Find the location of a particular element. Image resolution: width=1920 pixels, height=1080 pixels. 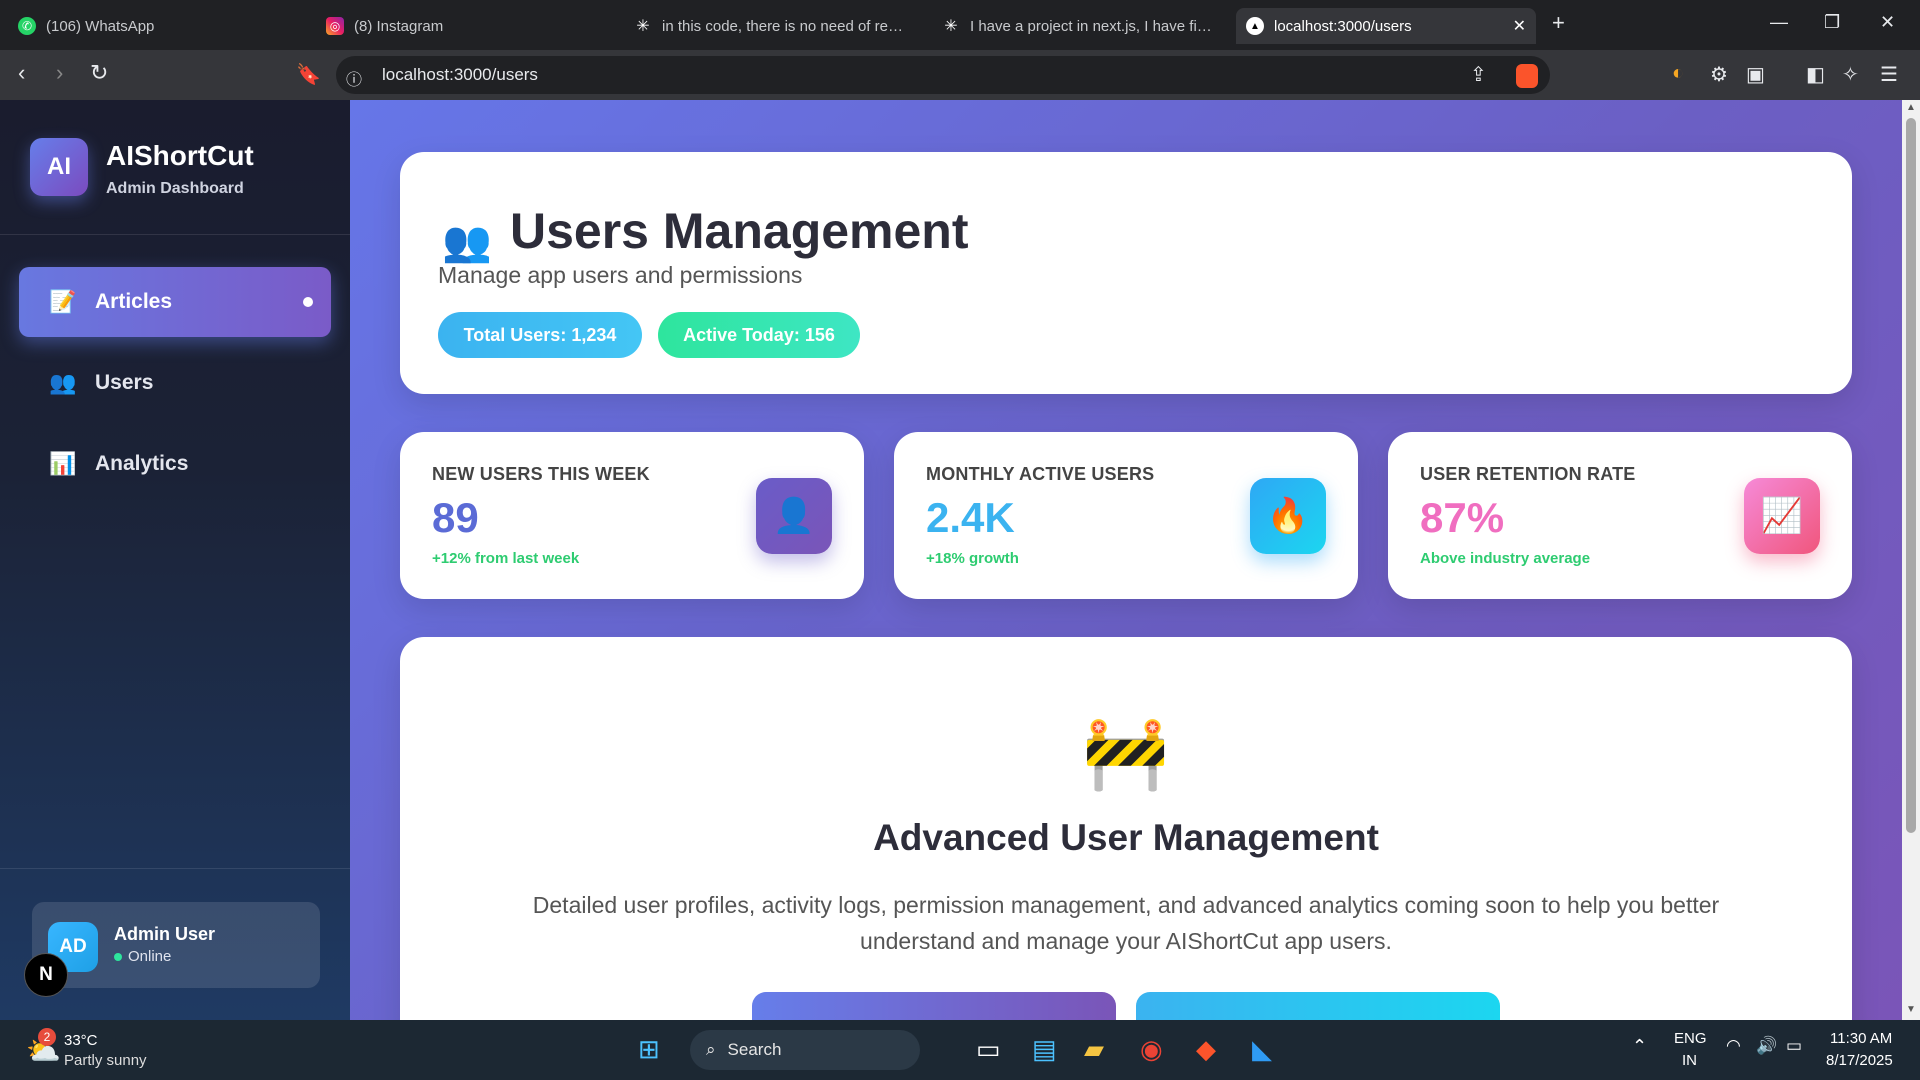

user-status: Online is located at coordinates (142, 956).